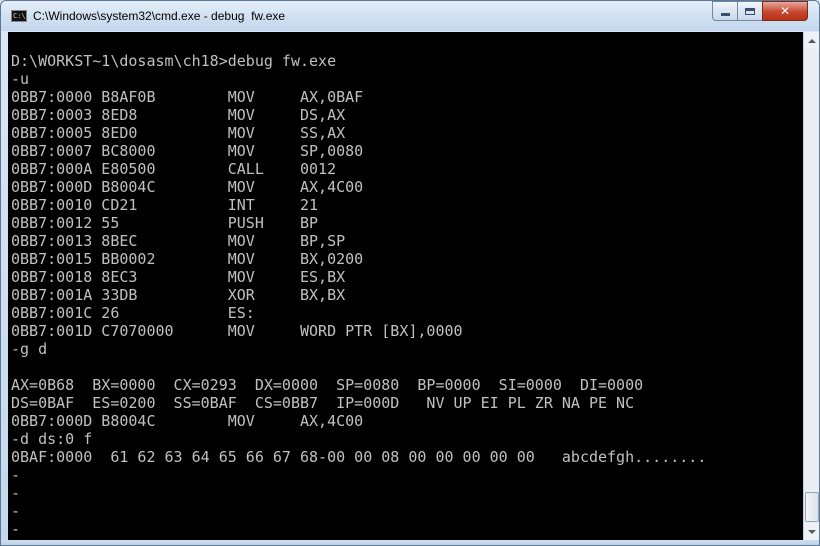 Image resolution: width=820 pixels, height=546 pixels. Describe the element at coordinates (165, 205) in the screenshot. I see `console-line: 0BB7:0010 CD21 INT 21` at that location.